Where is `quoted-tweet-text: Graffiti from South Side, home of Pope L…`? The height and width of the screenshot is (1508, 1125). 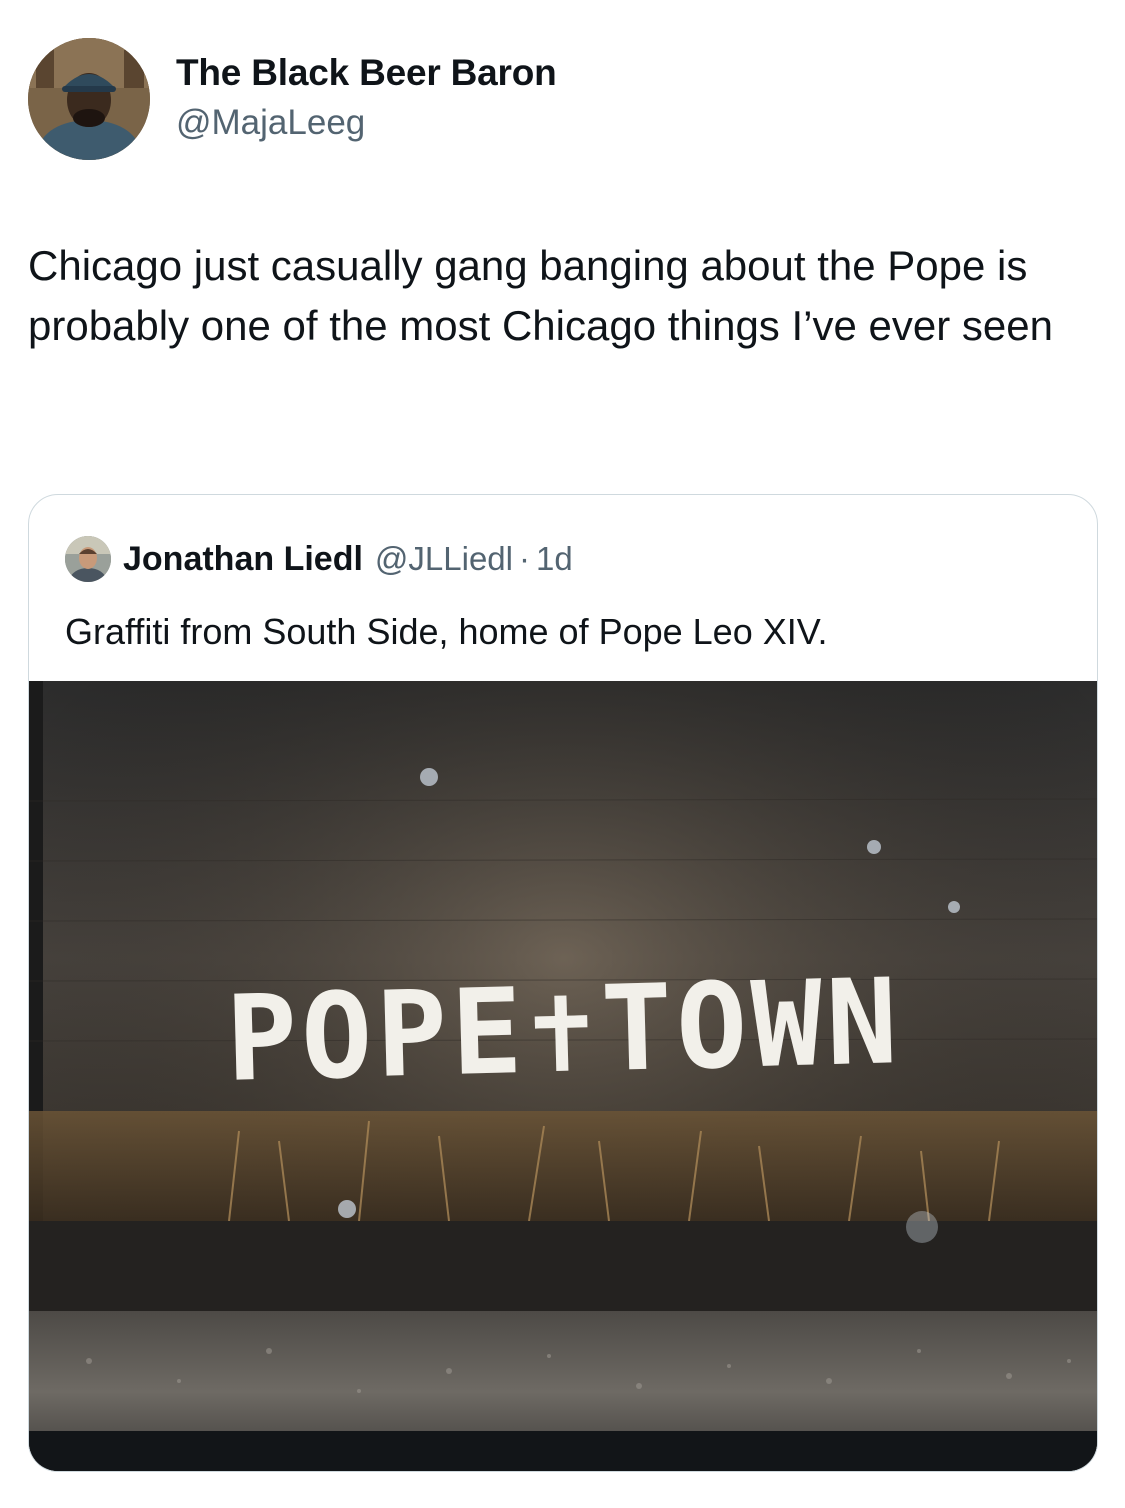
quoted-tweet-text: Graffiti from South Side, home of Pope L… is located at coordinates (446, 631).